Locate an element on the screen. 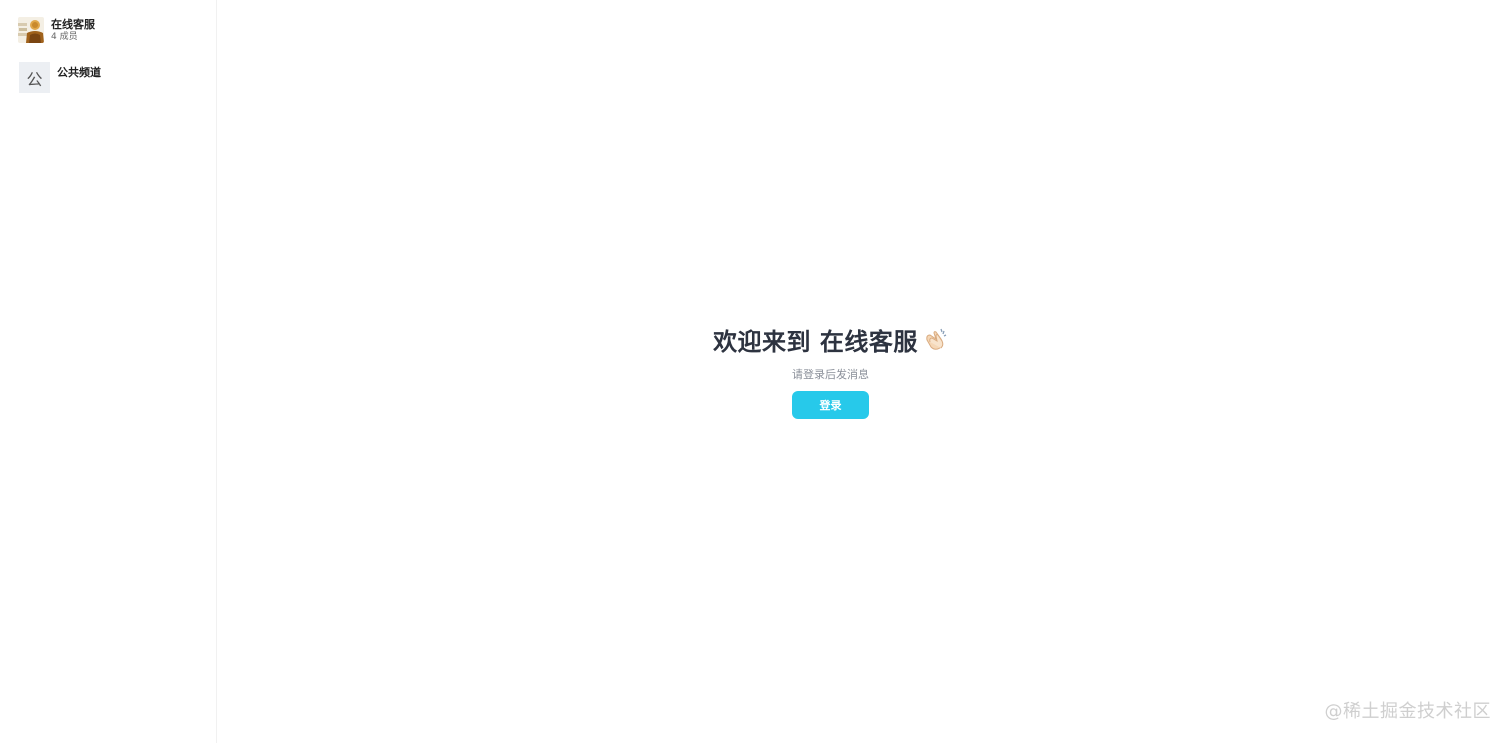  clapping-hands-icon is located at coordinates (935, 339).